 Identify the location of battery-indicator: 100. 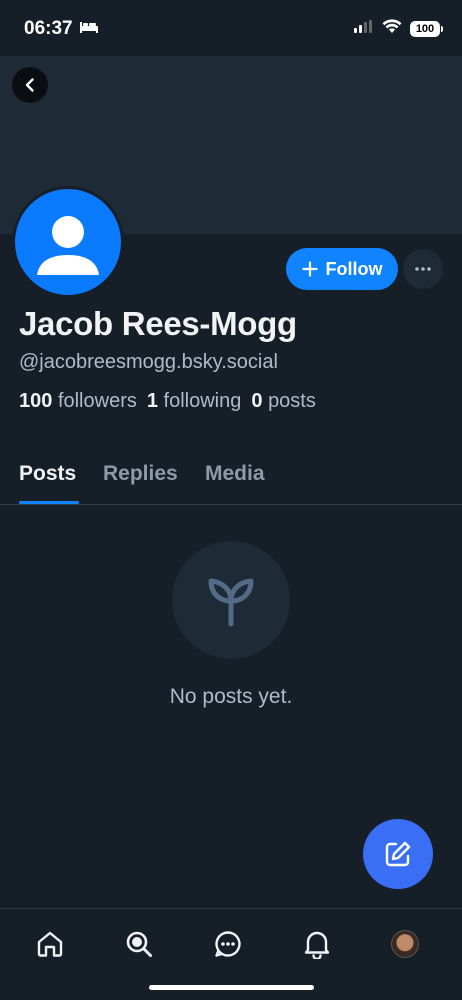
(426, 29).